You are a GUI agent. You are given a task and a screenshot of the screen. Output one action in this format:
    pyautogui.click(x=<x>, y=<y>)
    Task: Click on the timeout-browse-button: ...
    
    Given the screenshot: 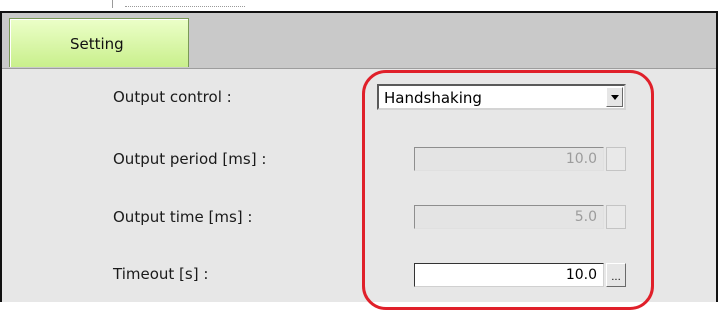 What is the action you would take?
    pyautogui.click(x=616, y=275)
    